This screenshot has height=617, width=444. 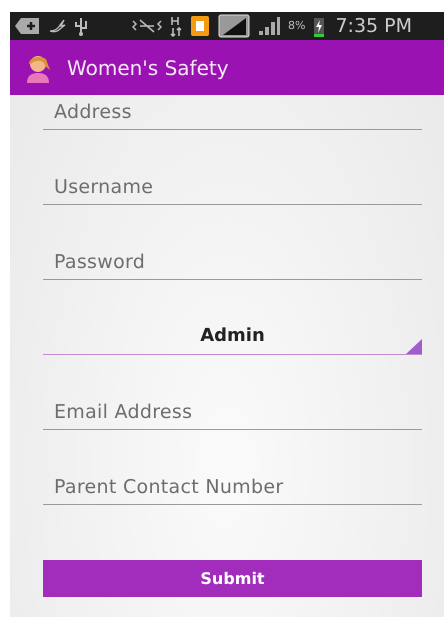 I want to click on dropdown-triangle-icon, so click(x=414, y=346).